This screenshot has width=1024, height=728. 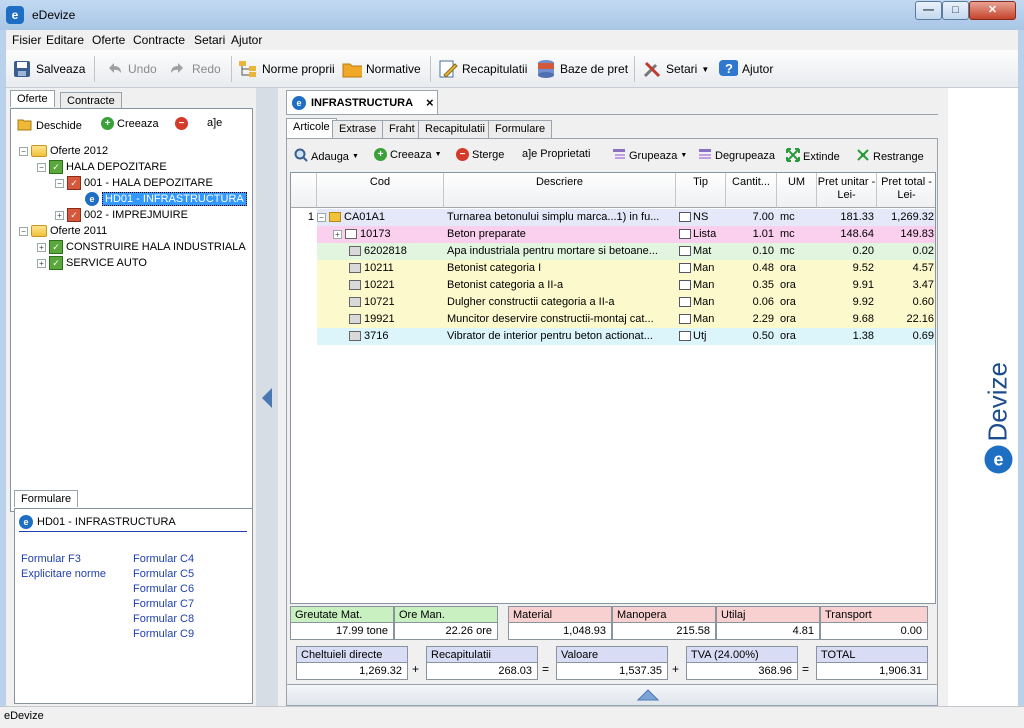 What do you see at coordinates (108, 40) in the screenshot?
I see `menu-oferte: Oferte` at bounding box center [108, 40].